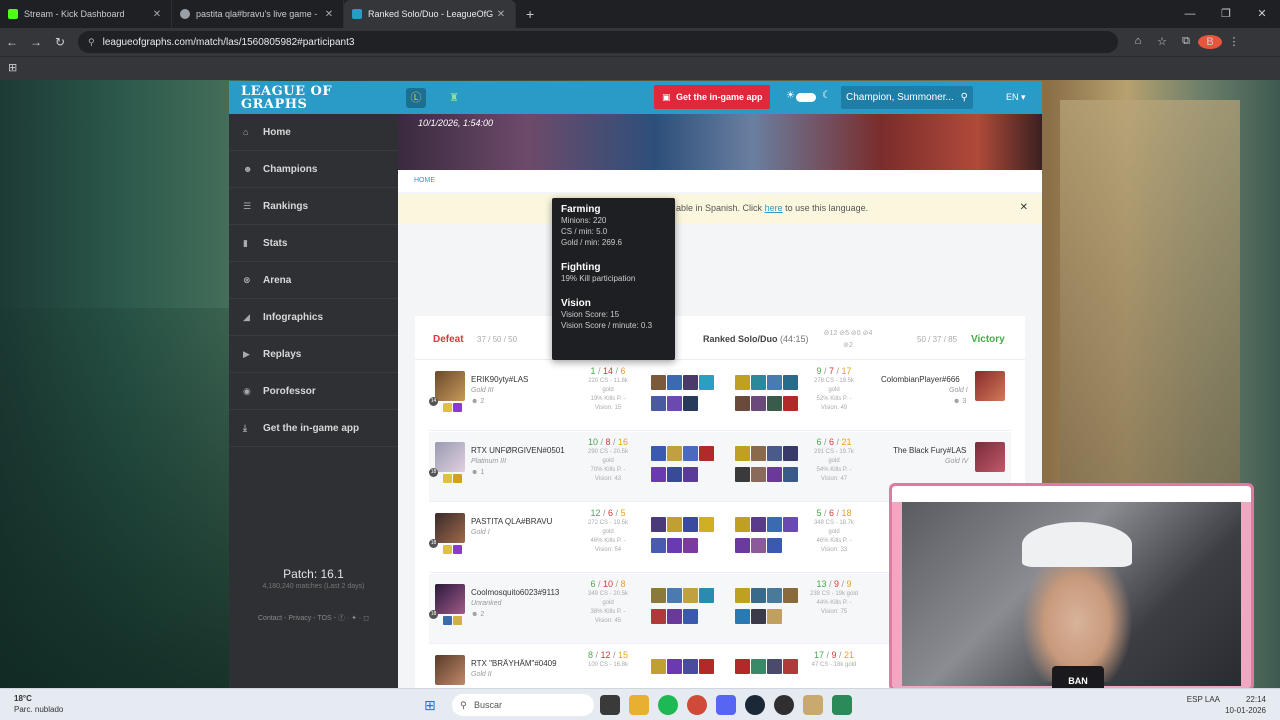 The height and width of the screenshot is (720, 1280). I want to click on chart-icon: ▮, so click(245, 242).